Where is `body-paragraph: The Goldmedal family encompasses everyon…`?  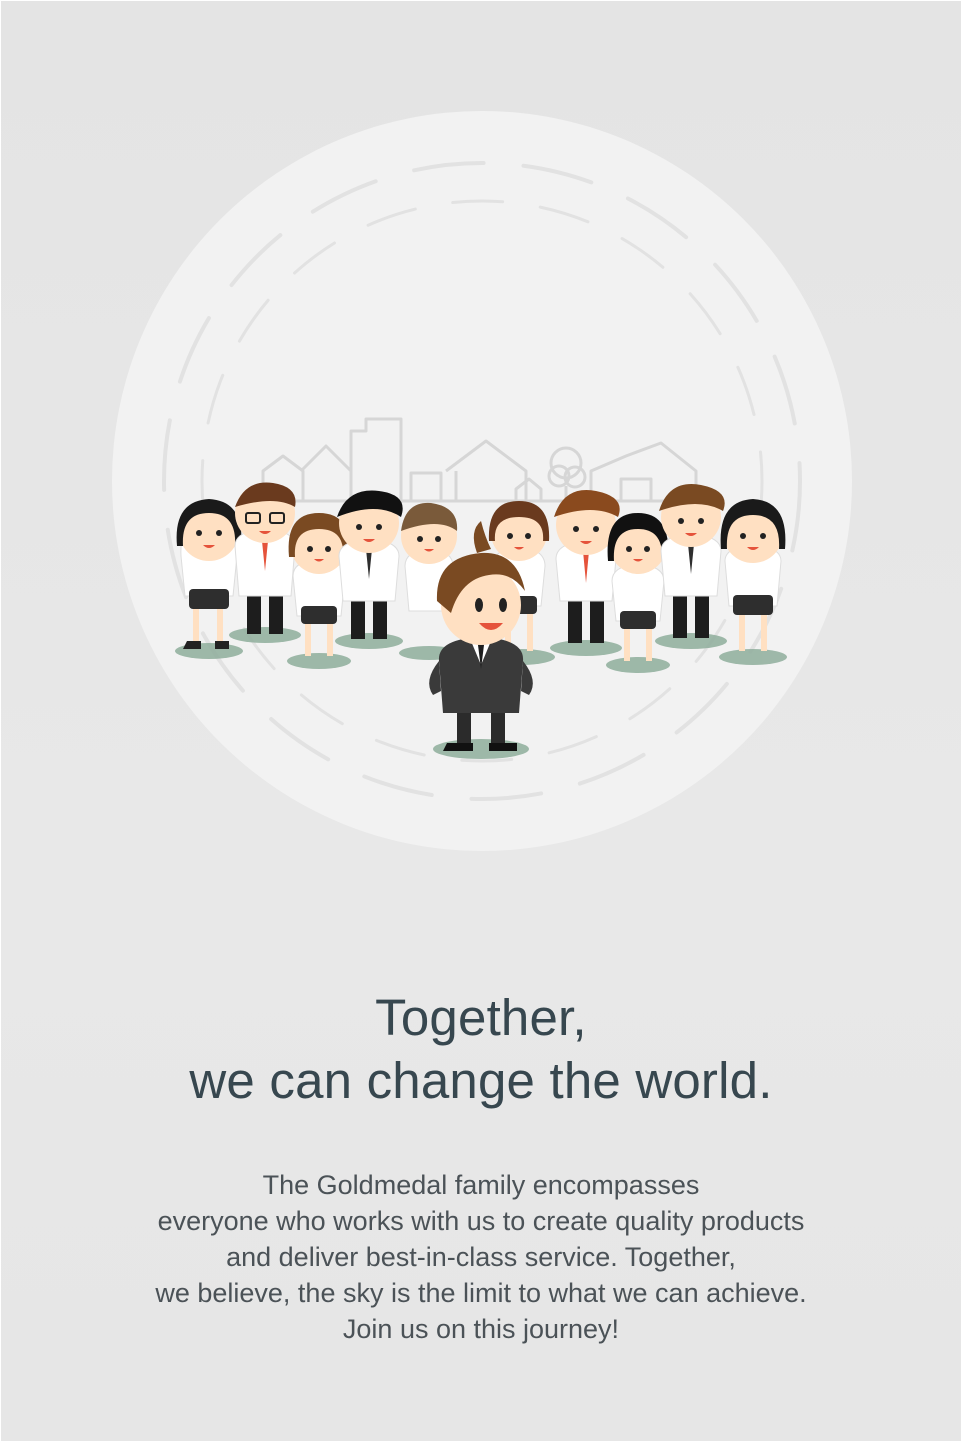
body-paragraph: The Goldmedal family encompasses everyon… is located at coordinates (481, 1257).